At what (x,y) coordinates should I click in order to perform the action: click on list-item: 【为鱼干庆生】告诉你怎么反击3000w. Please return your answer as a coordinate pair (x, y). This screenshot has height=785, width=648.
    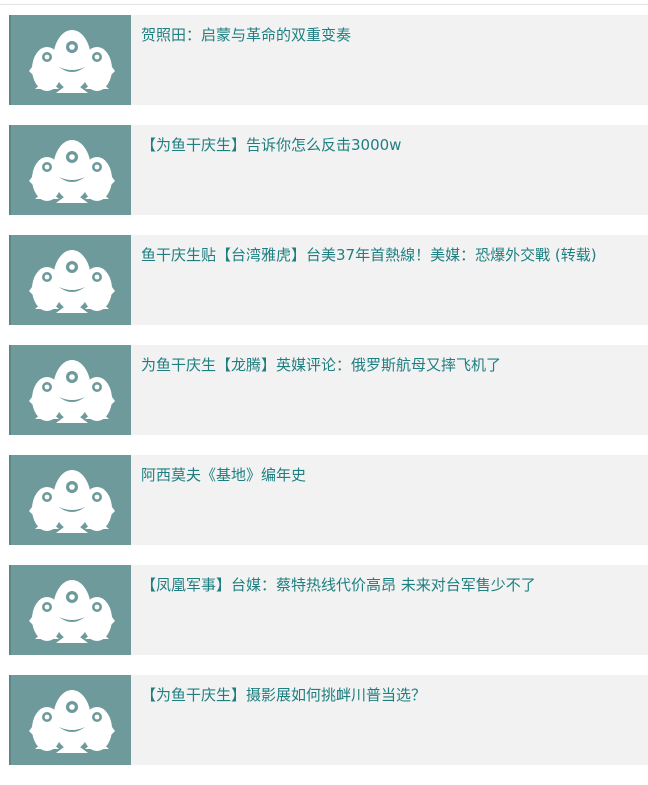
    Looking at the image, I should click on (328, 170).